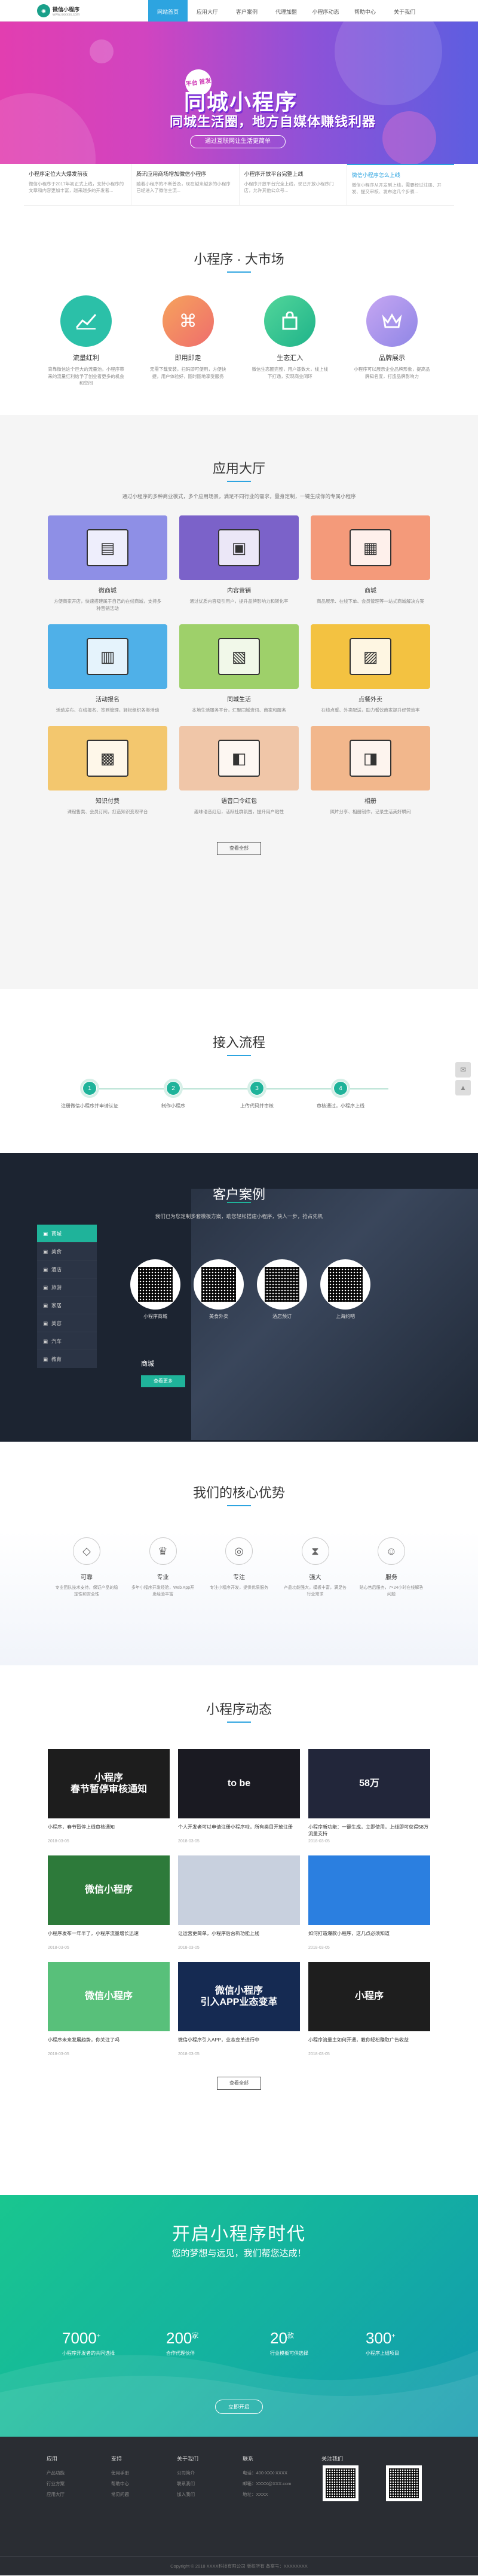 This screenshot has width=478, height=2576. Describe the element at coordinates (239, 848) in the screenshot. I see `apps-more-button: 查看全部` at that location.